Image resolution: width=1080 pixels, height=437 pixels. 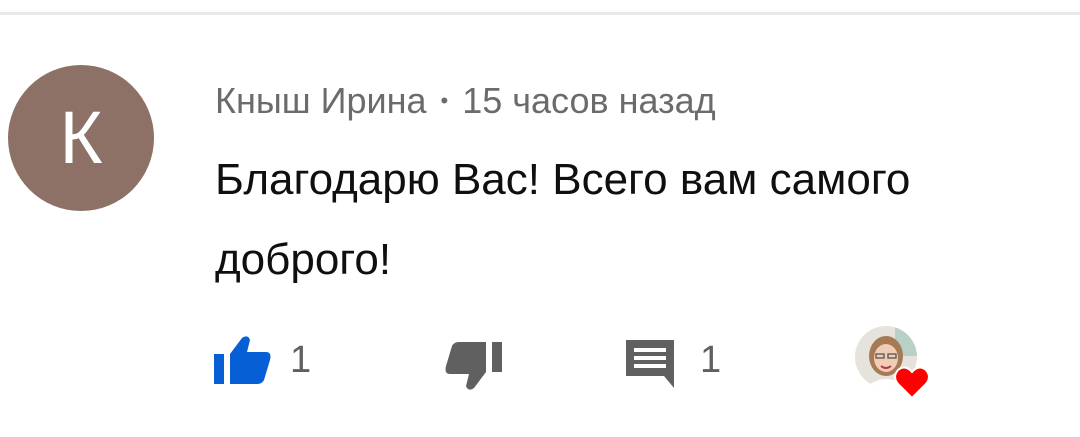 I want to click on avatar: К, so click(x=81, y=138).